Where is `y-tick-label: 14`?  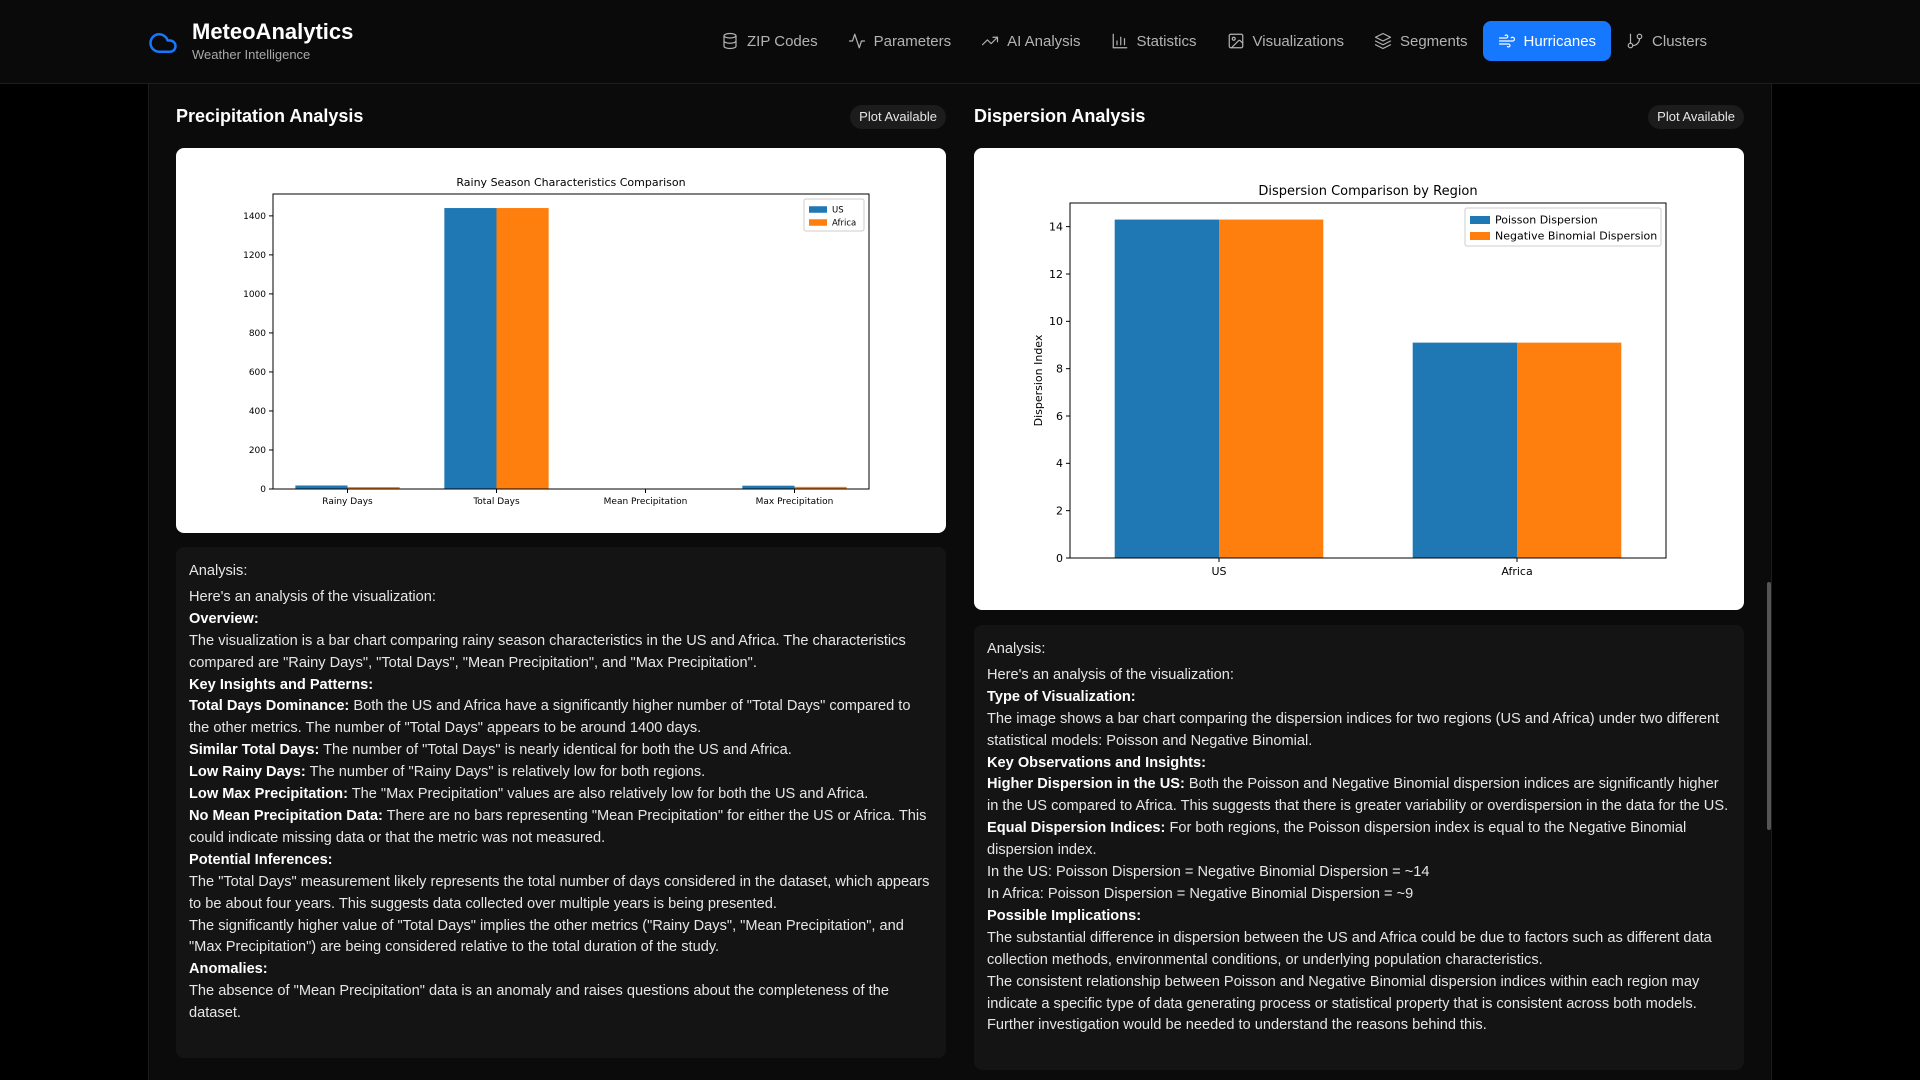 y-tick-label: 14 is located at coordinates (1056, 227).